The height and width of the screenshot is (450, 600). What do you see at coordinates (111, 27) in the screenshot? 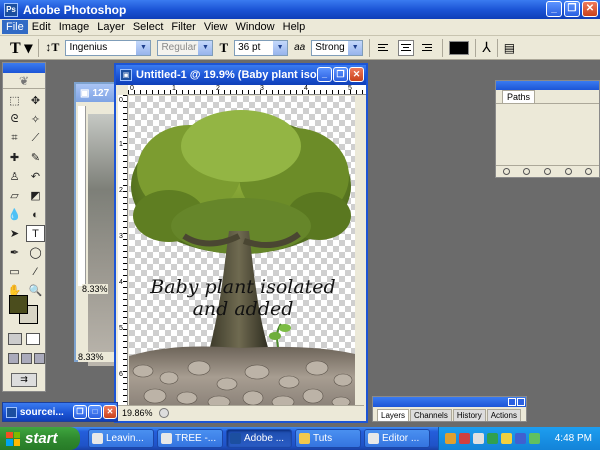
I see `menu-layer: Layer` at bounding box center [111, 27].